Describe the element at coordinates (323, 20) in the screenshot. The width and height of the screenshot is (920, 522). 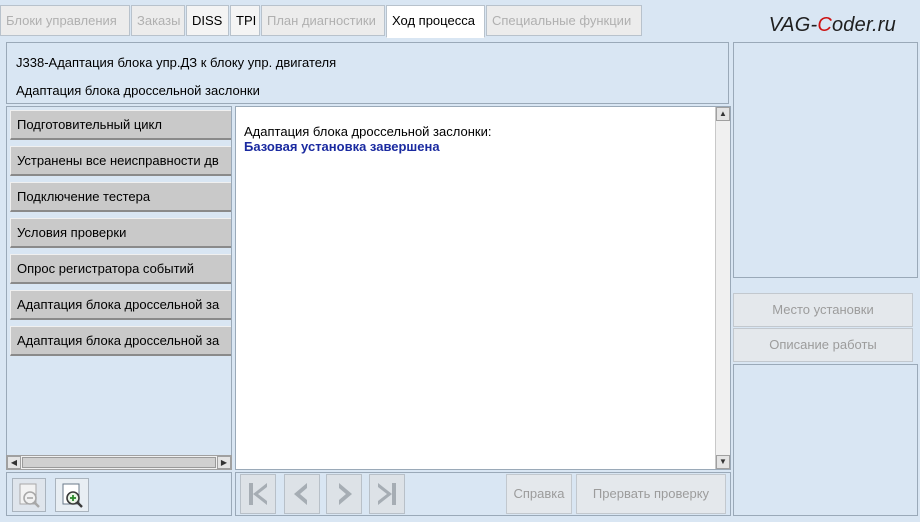
I see `tab-diagnostic-plan: План диагностики` at that location.